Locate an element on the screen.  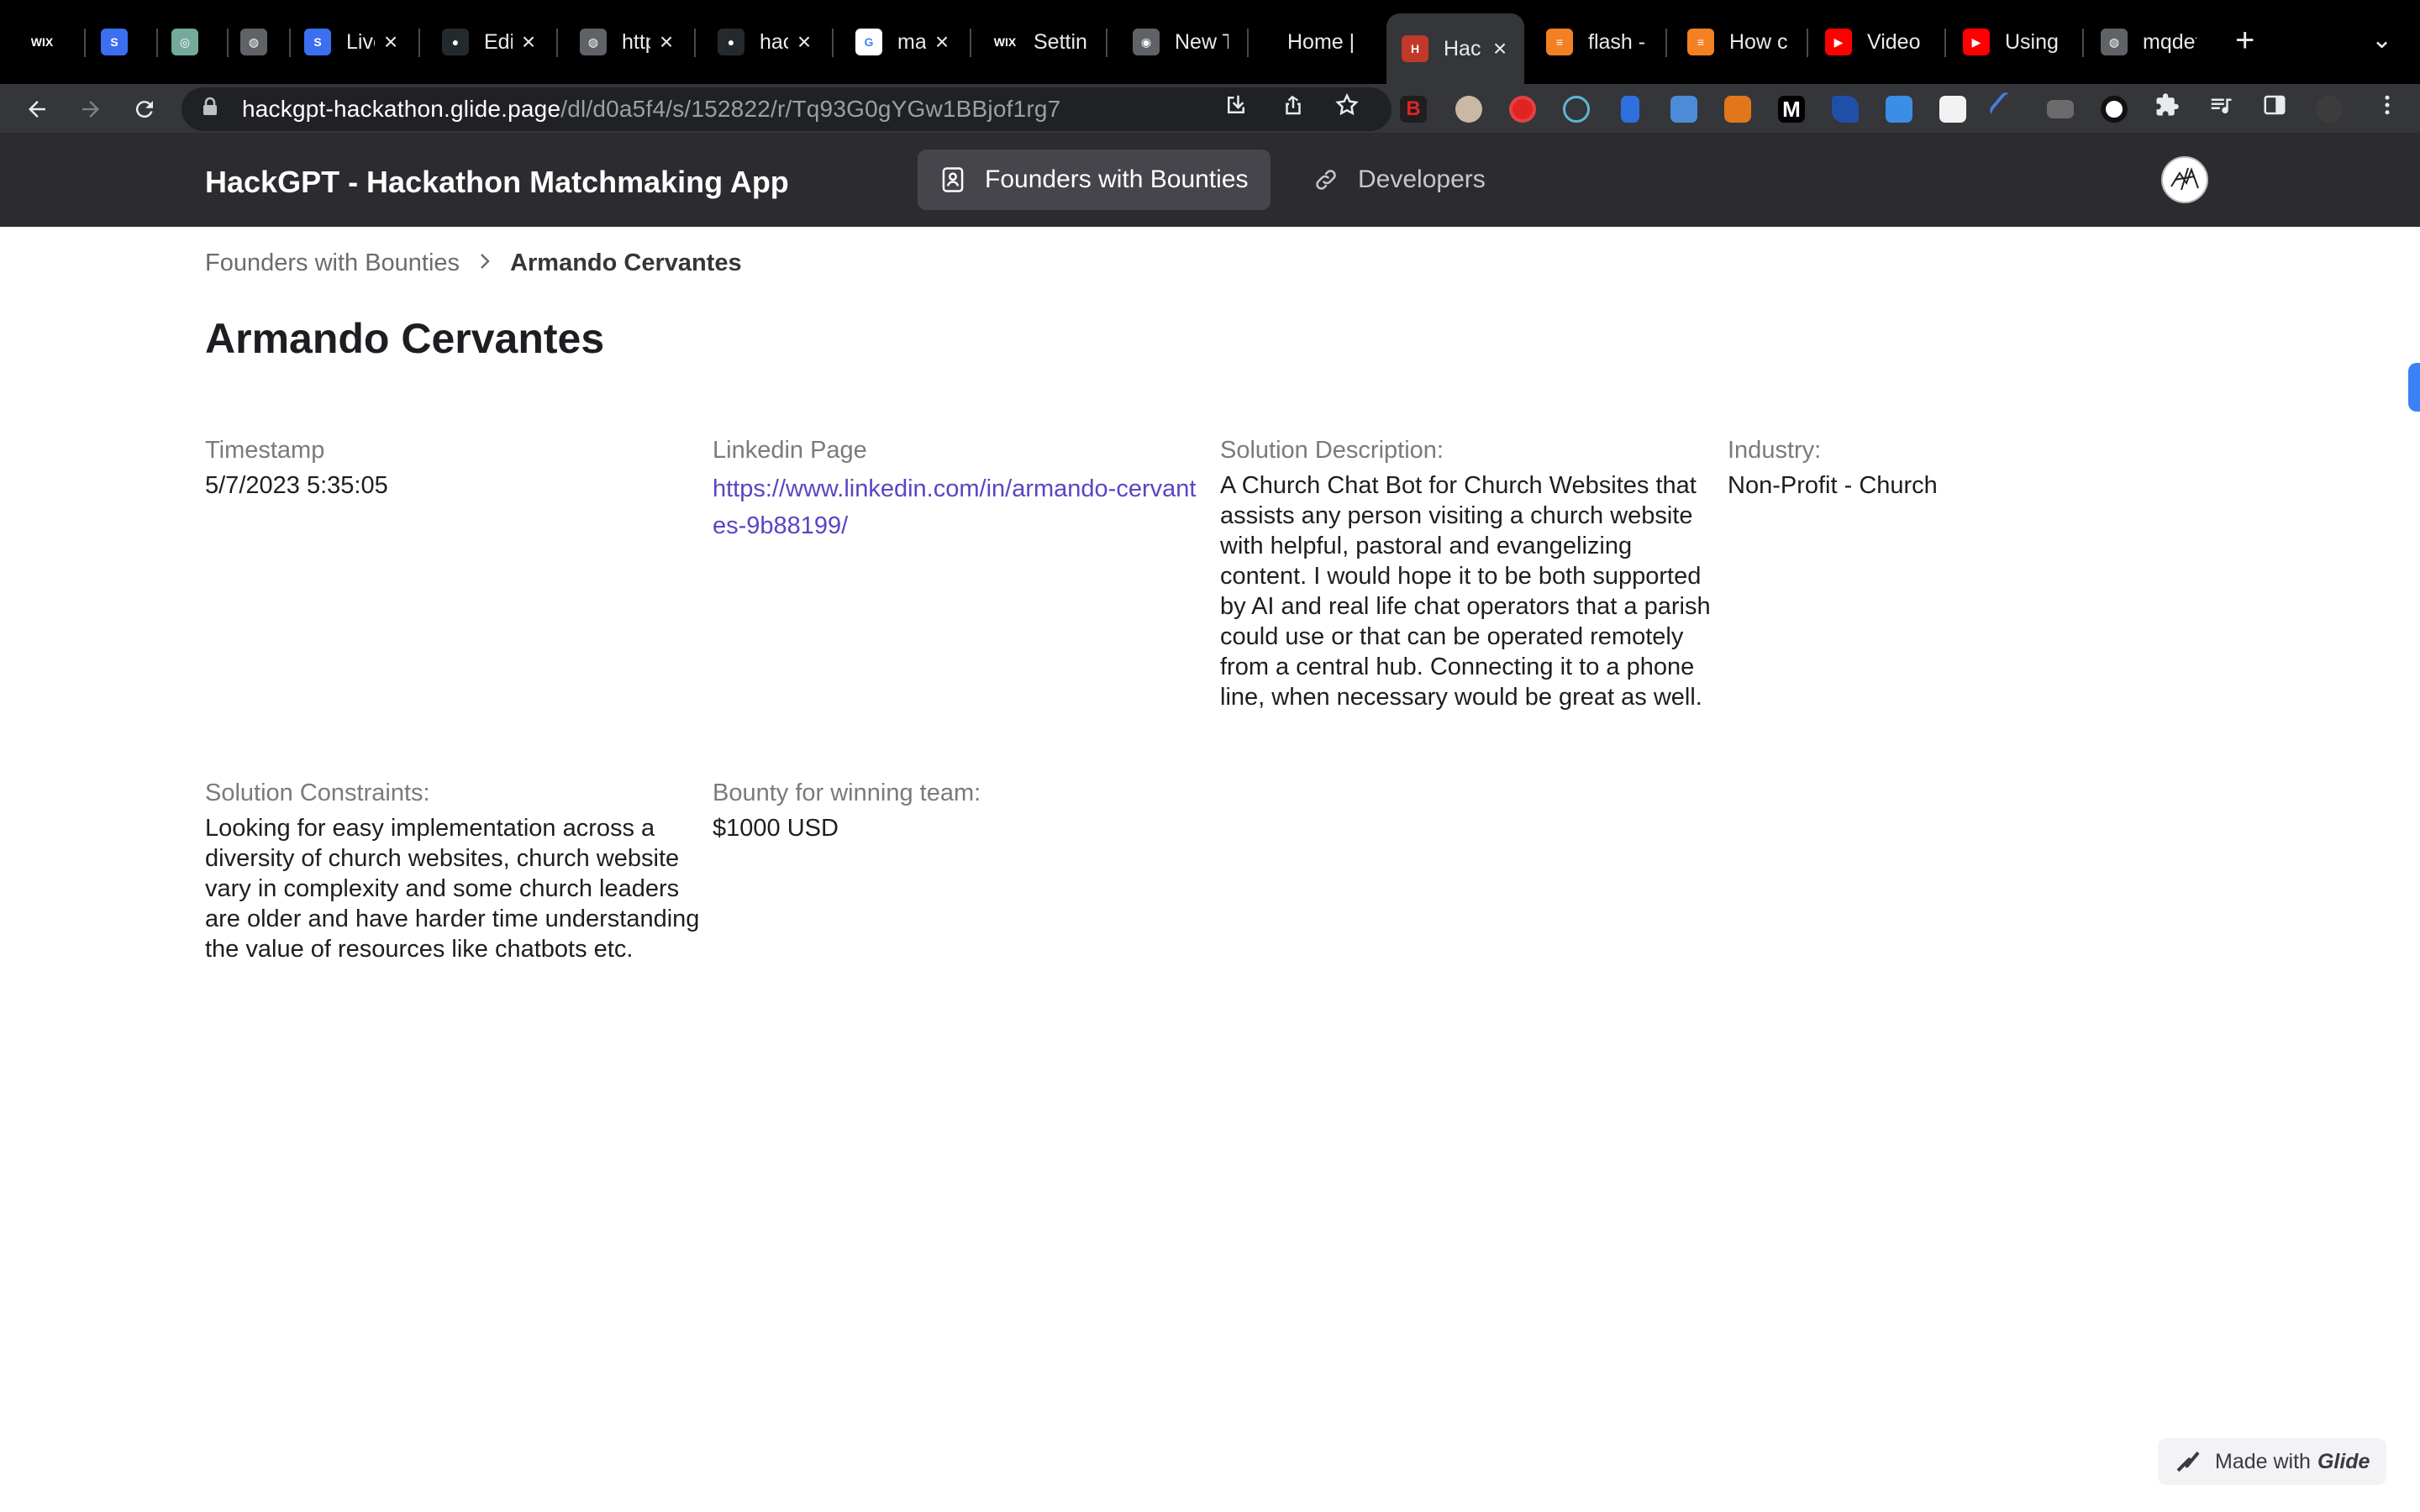
app-title: HackGPT - Hackathon Matchmaking App is located at coordinates (497, 182).